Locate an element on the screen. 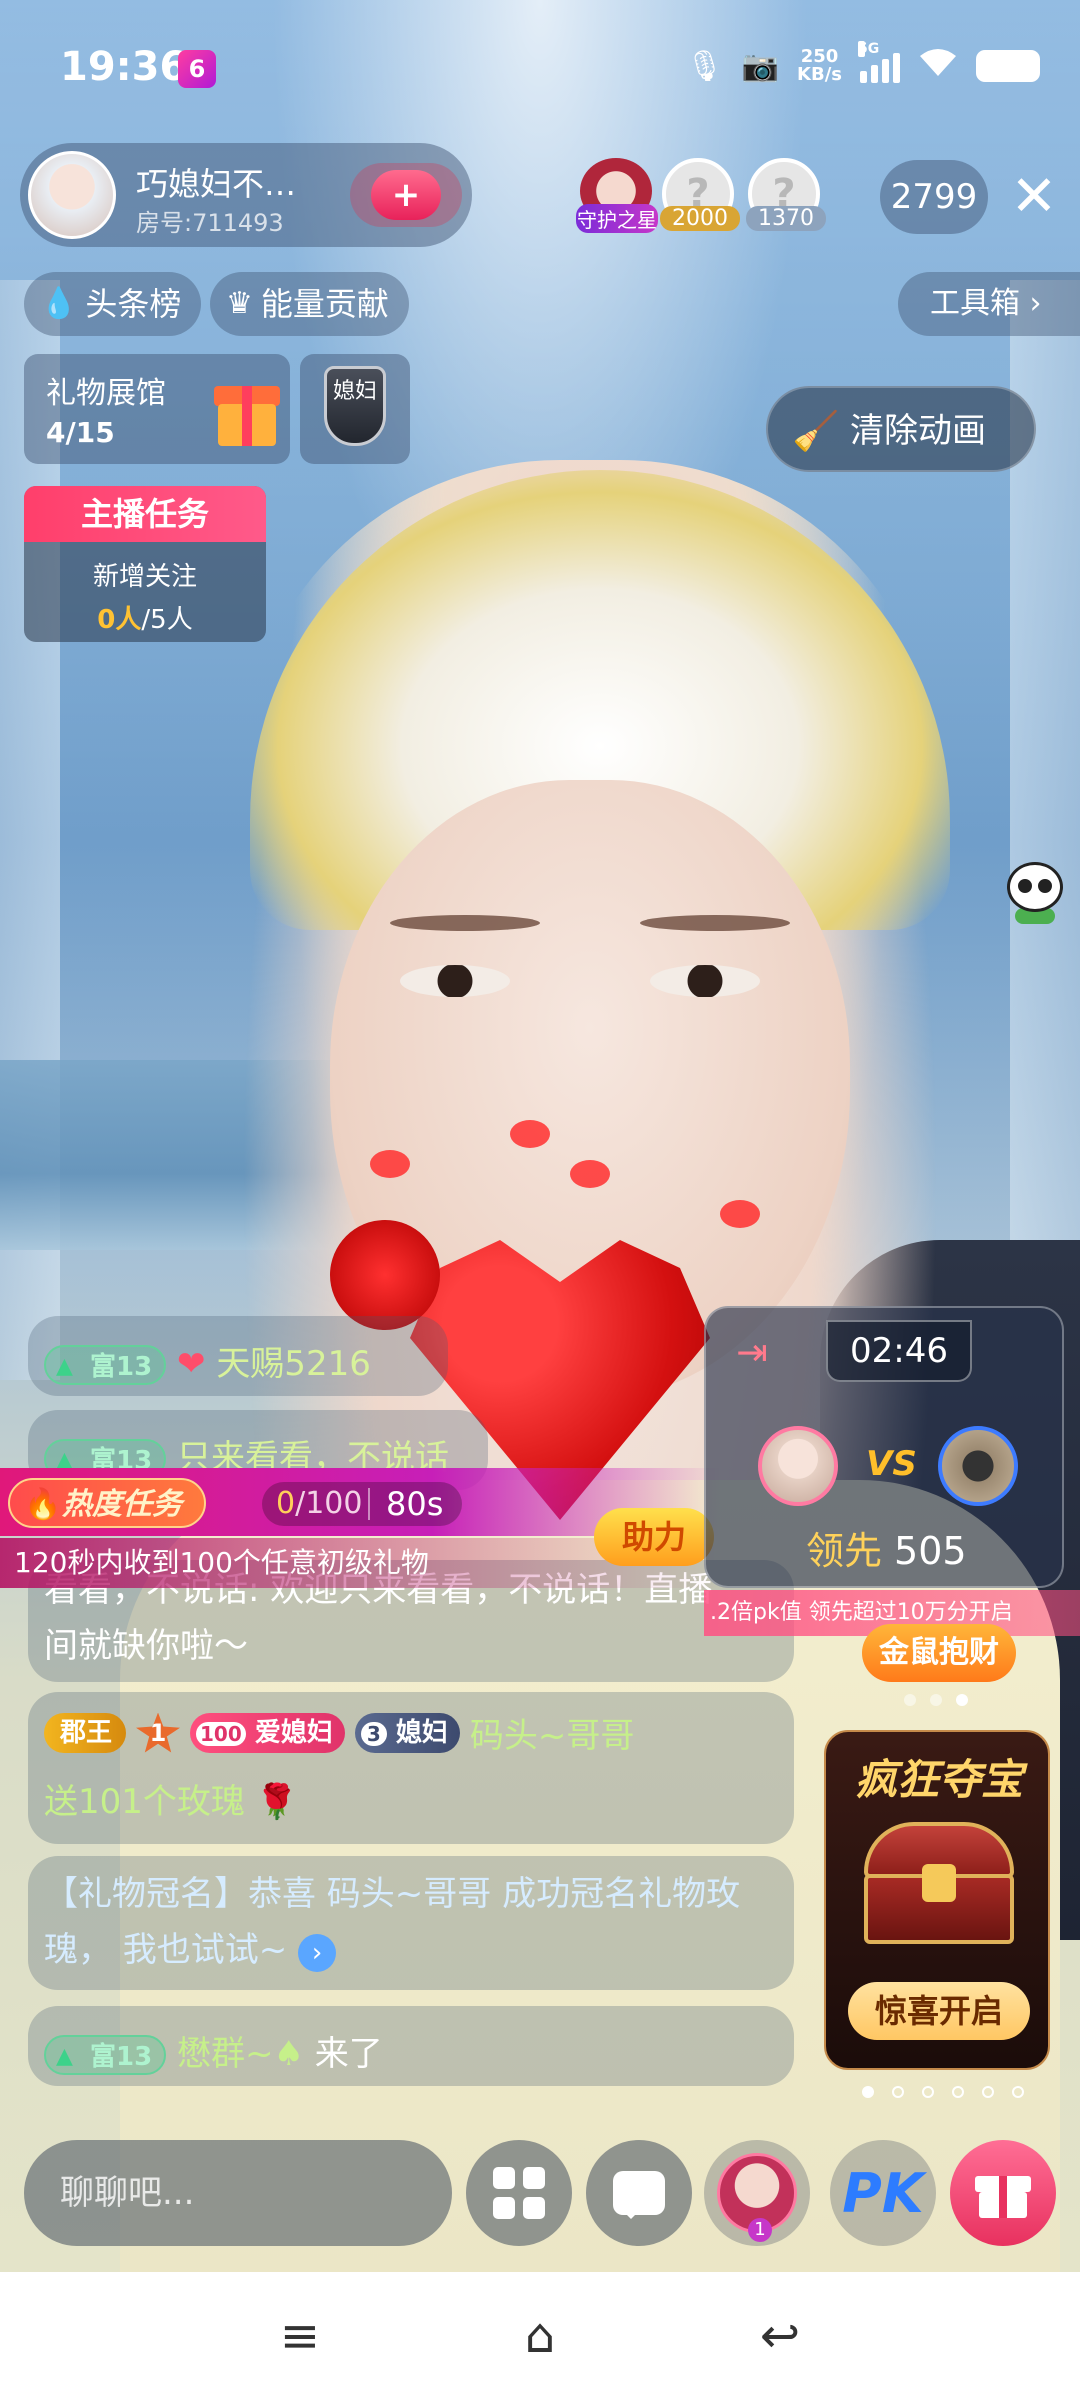 The image size is (1080, 2400). clear-animation-button: 🧹 清除动画 is located at coordinates (901, 429).